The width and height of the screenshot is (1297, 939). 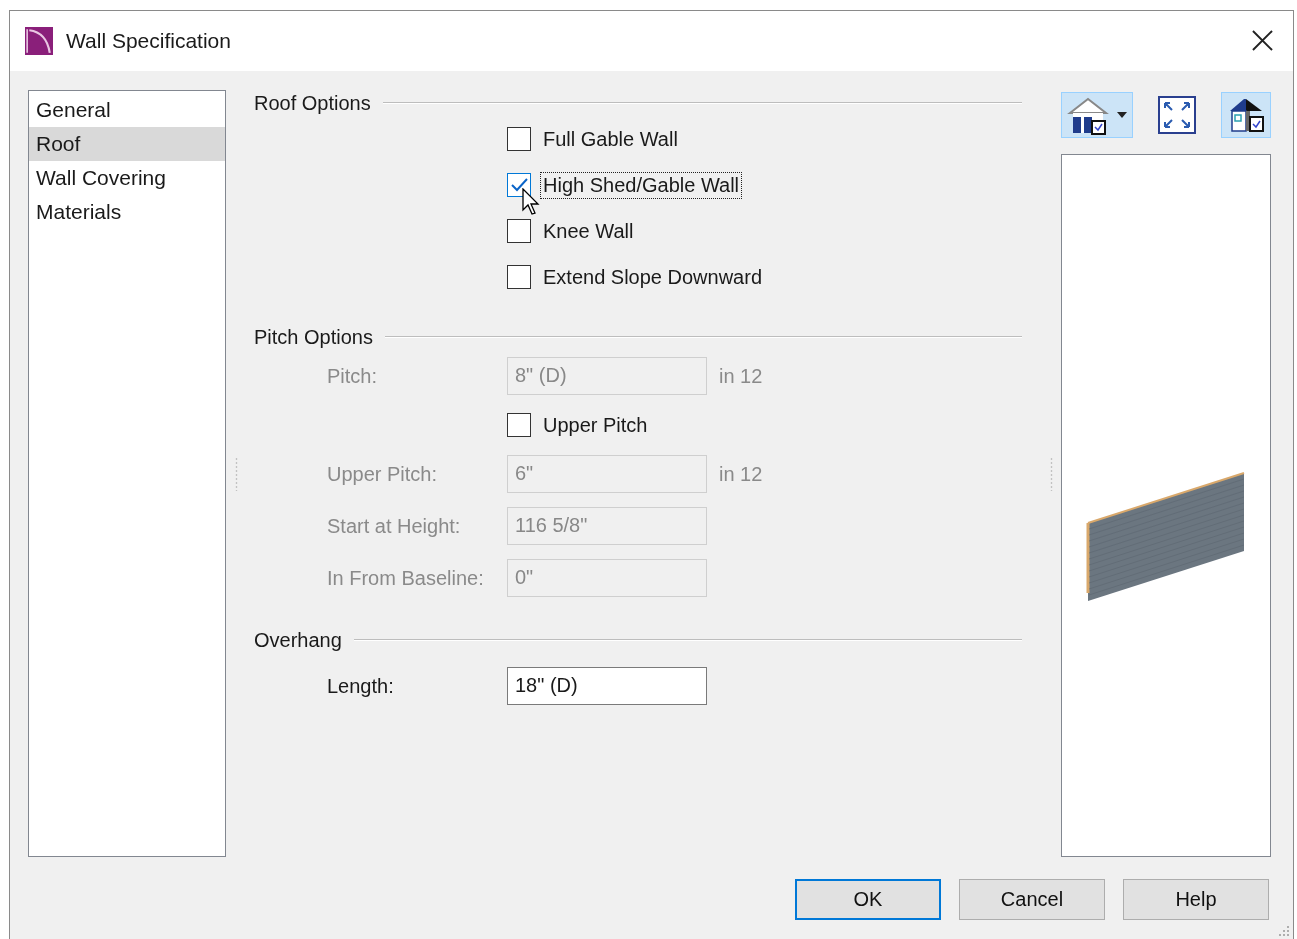 I want to click on app-logo-icon, so click(x=39, y=41).